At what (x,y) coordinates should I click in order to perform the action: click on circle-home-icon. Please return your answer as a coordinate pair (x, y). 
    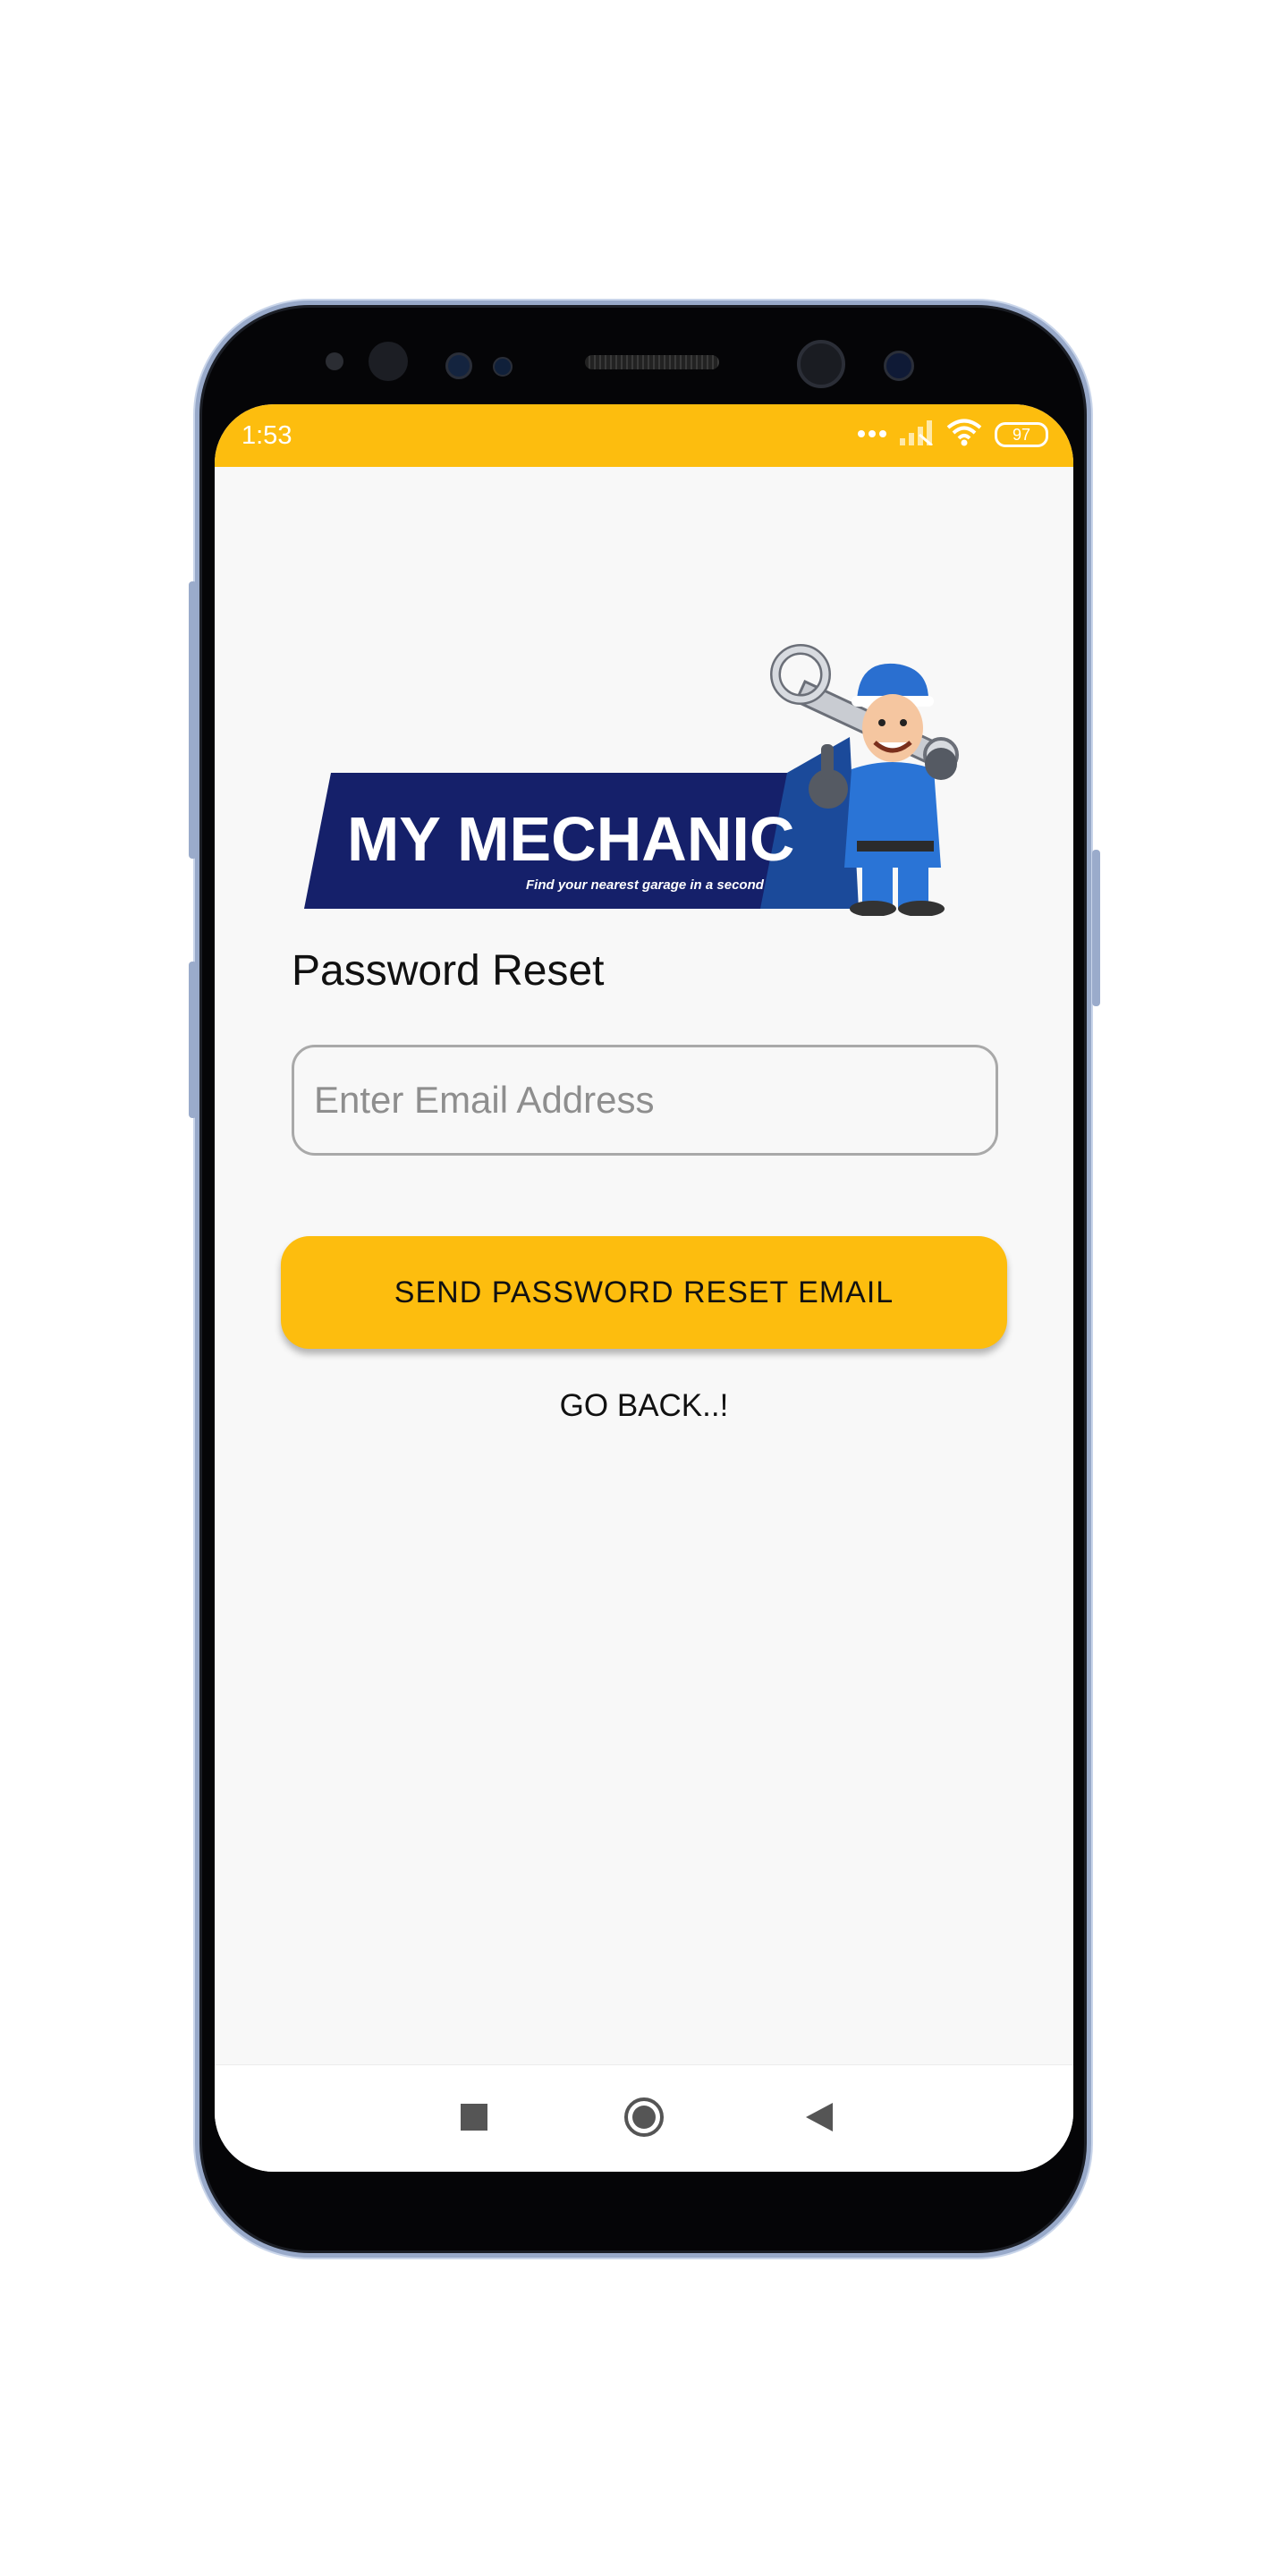
    Looking at the image, I should click on (644, 2119).